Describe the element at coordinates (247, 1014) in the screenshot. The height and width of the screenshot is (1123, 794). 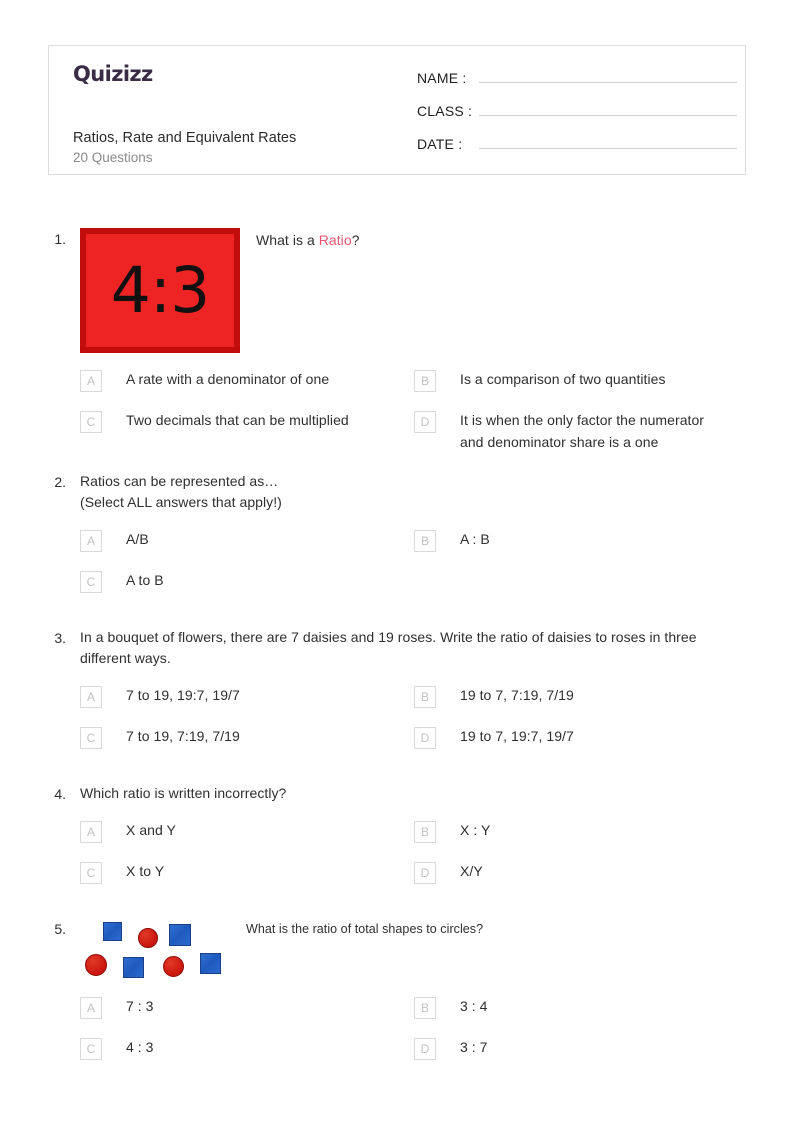
I see `option-a: A 7 : 3` at that location.